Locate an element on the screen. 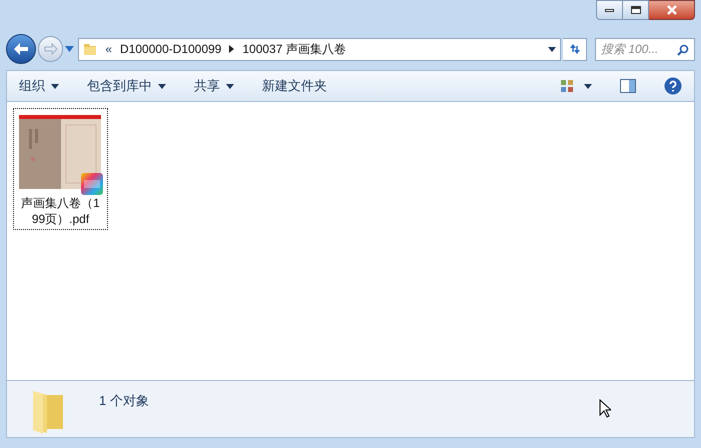 This screenshot has height=448, width=701. search-icon is located at coordinates (683, 50).